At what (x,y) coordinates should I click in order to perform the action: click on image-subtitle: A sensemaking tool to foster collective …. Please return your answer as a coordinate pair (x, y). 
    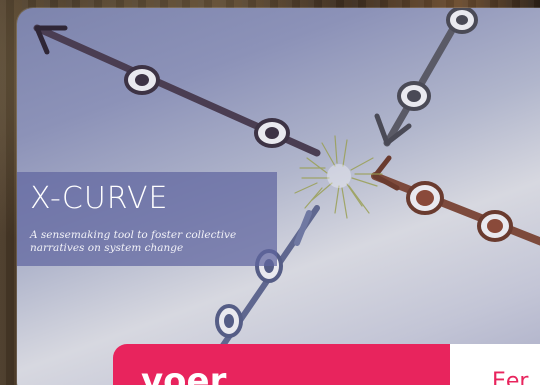
    Looking at the image, I should click on (133, 241).